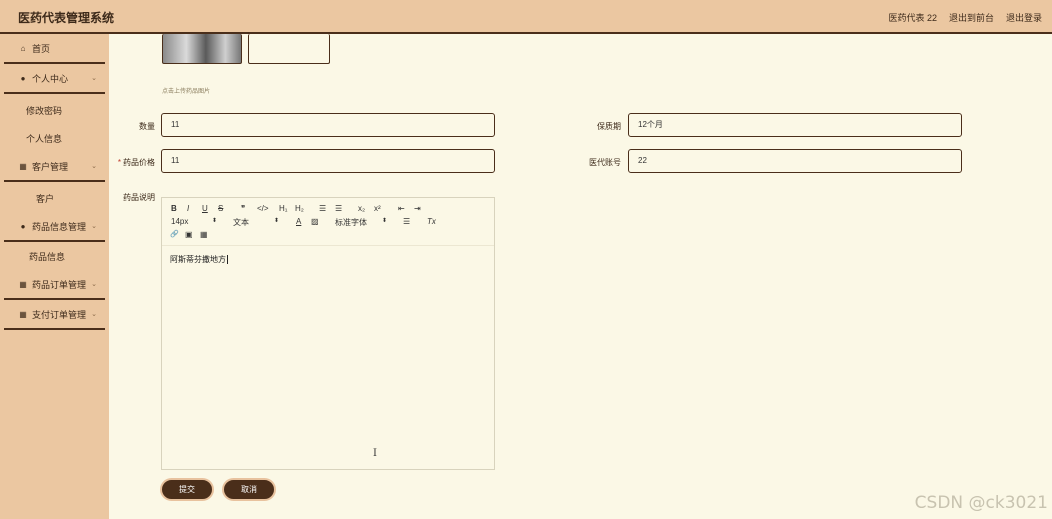 This screenshot has height=519, width=1052. I want to click on sub-customer: 客户, so click(54, 198).